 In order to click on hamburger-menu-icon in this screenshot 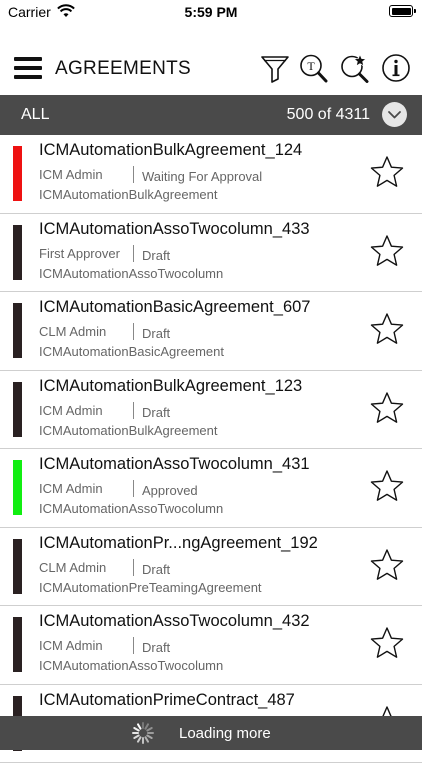, I will do `click(28, 69)`.